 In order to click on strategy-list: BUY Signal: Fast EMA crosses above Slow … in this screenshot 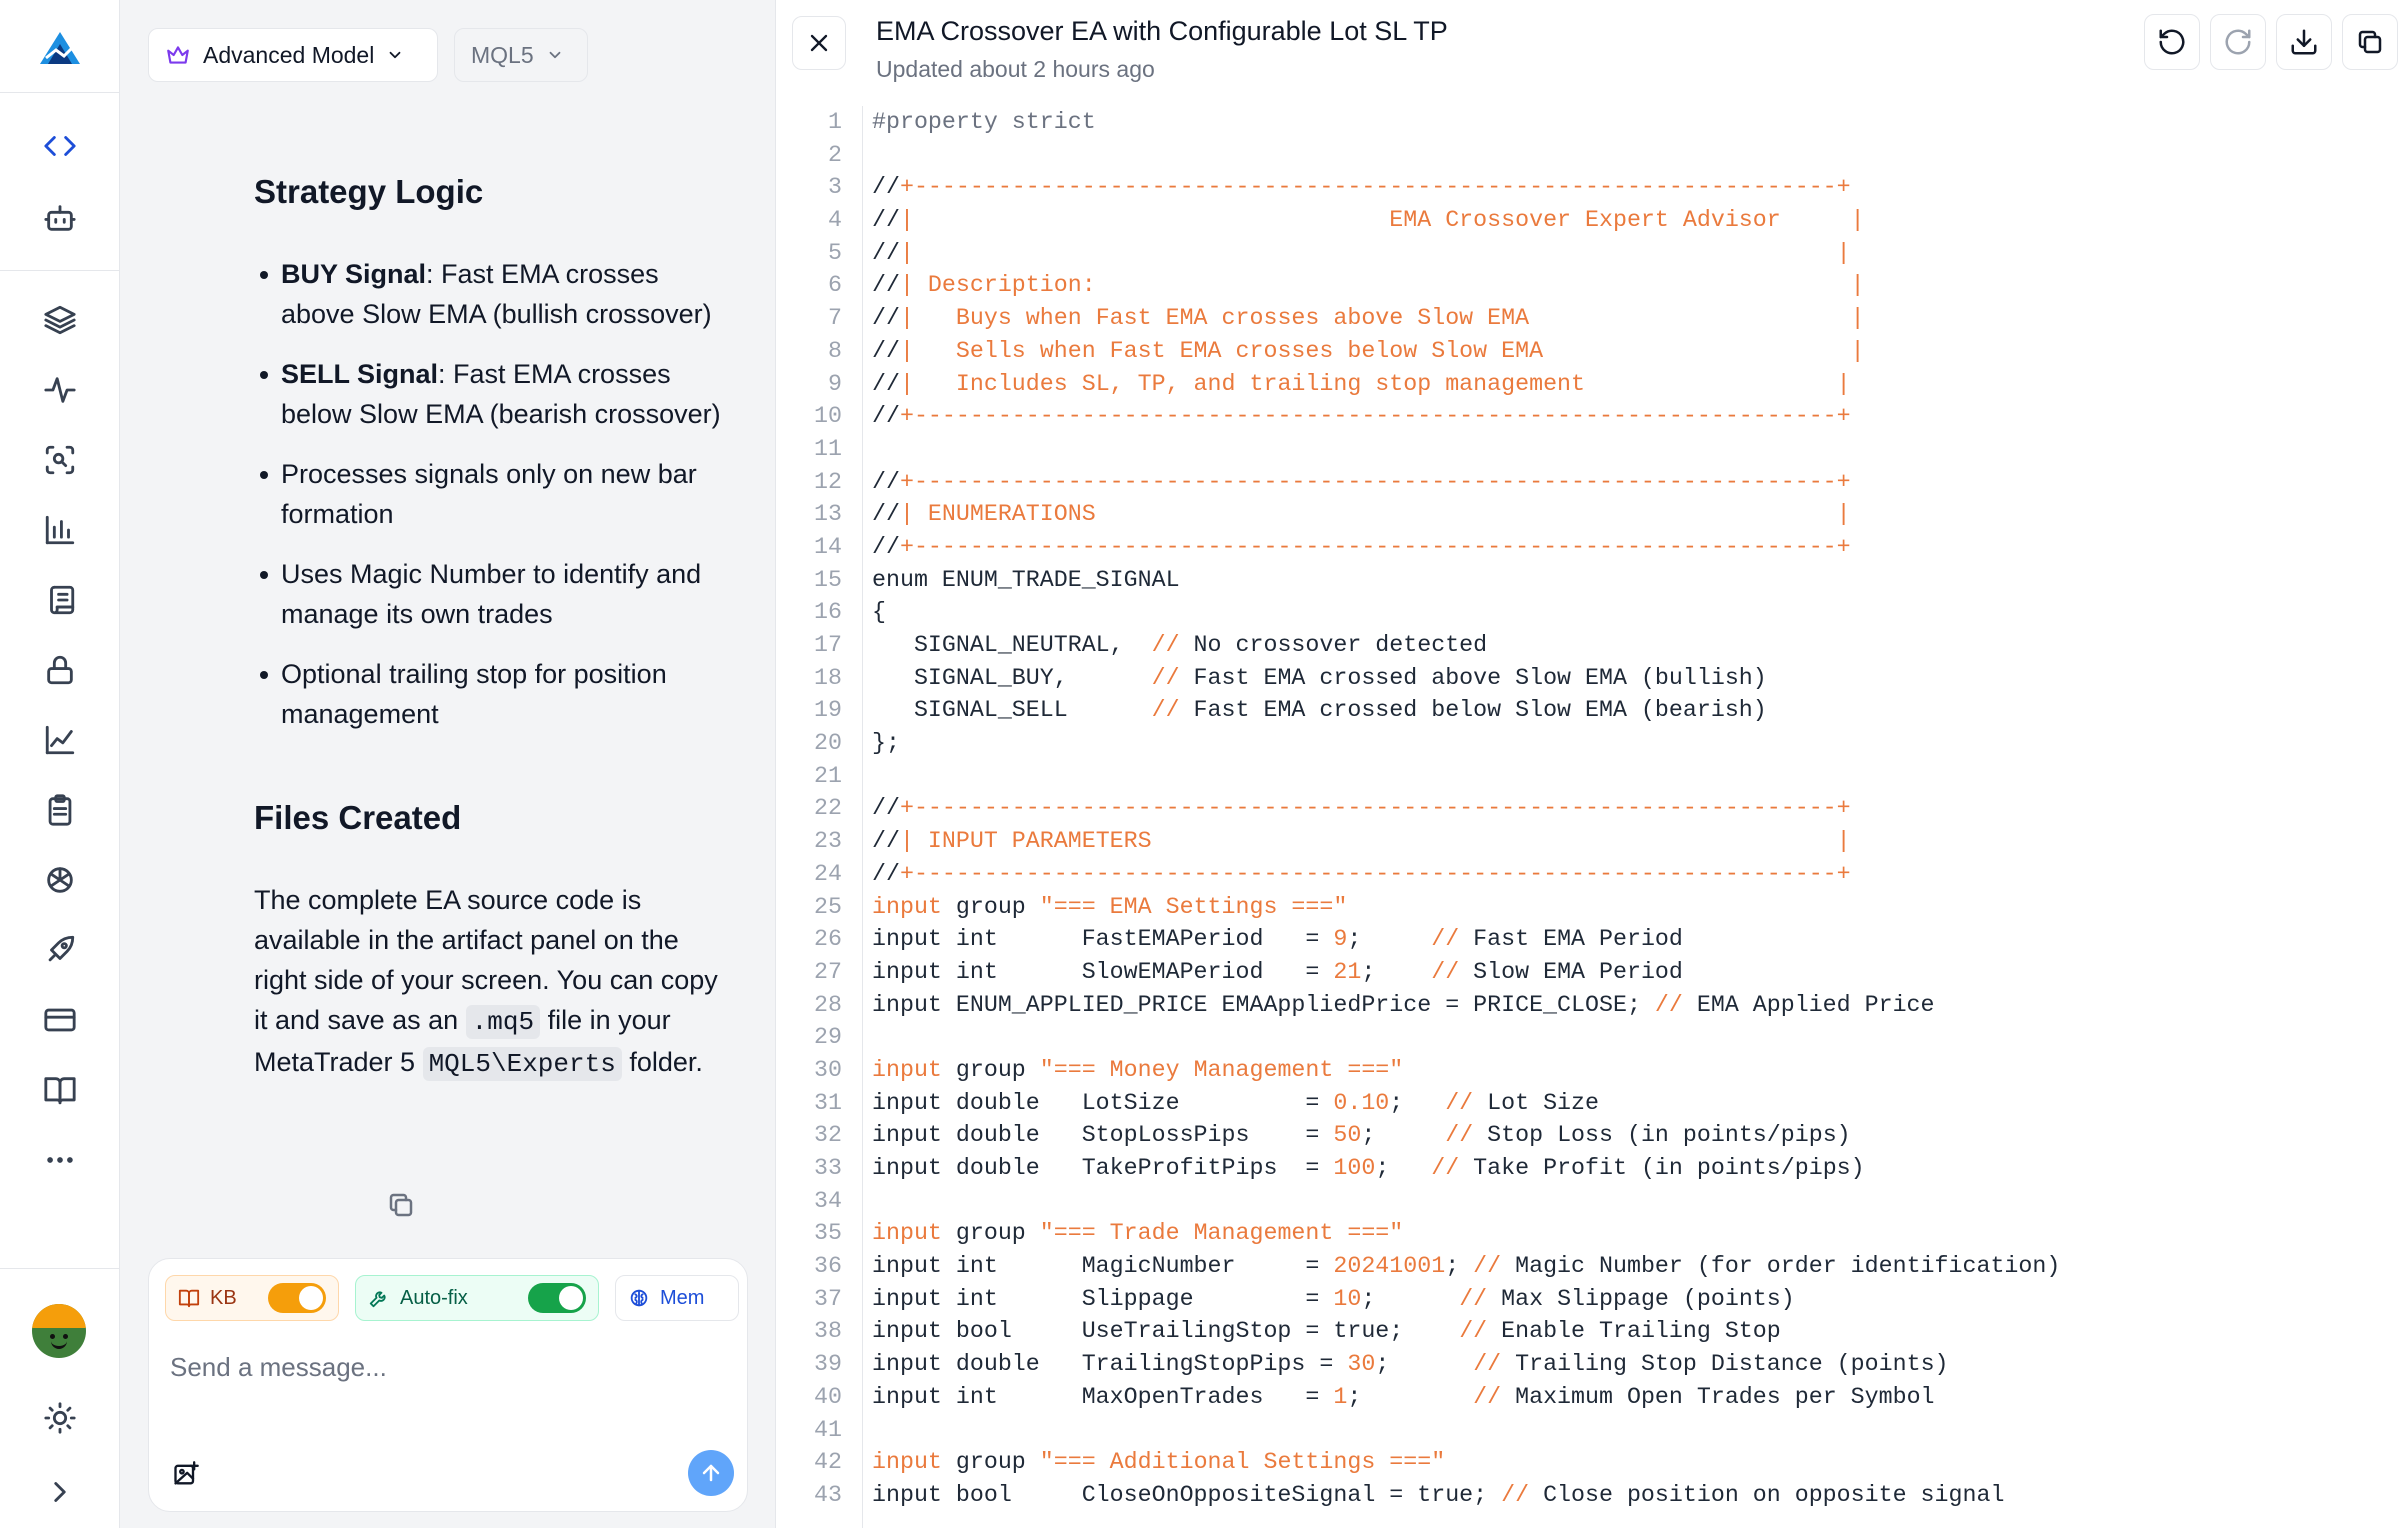, I will do `click(494, 494)`.